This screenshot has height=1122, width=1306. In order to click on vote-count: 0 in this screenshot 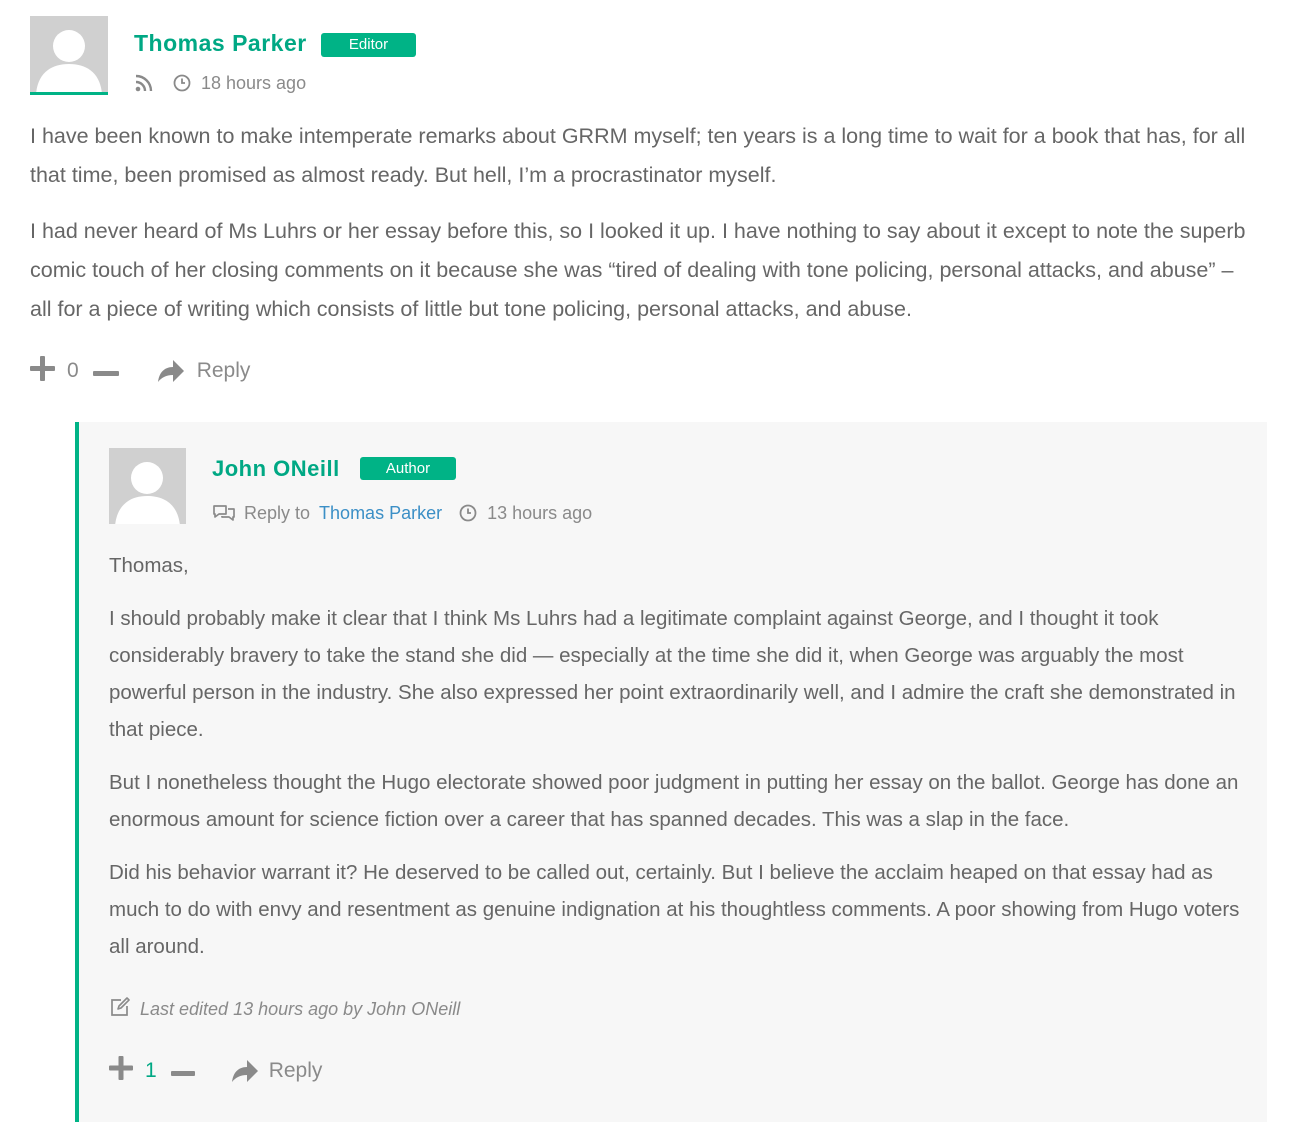, I will do `click(73, 370)`.